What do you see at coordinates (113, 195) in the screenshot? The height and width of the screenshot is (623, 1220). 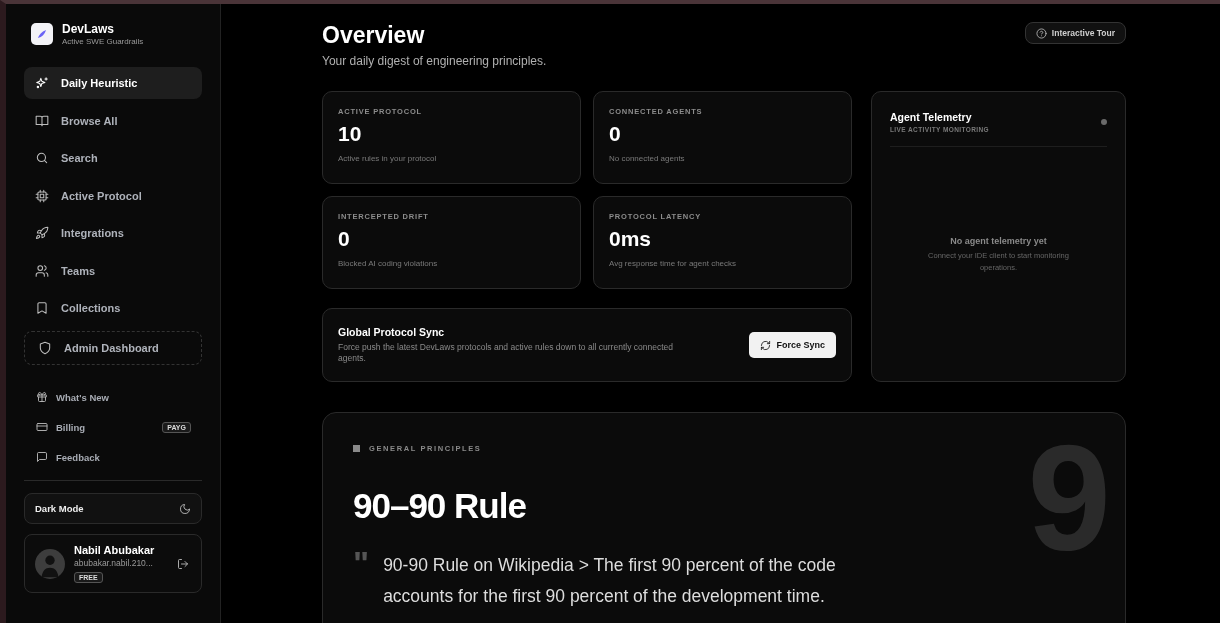 I see `nav-item: Active Protocol` at bounding box center [113, 195].